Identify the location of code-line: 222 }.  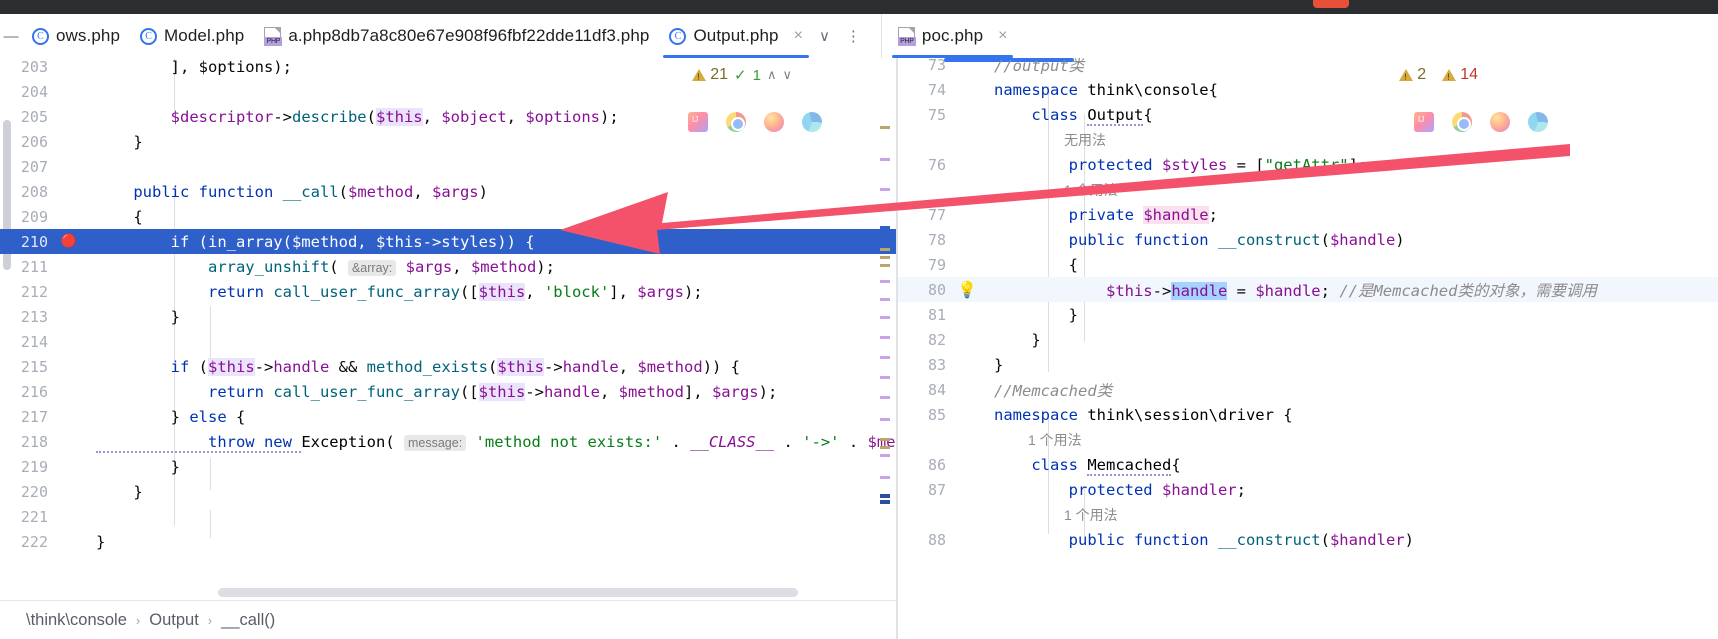
(448, 541).